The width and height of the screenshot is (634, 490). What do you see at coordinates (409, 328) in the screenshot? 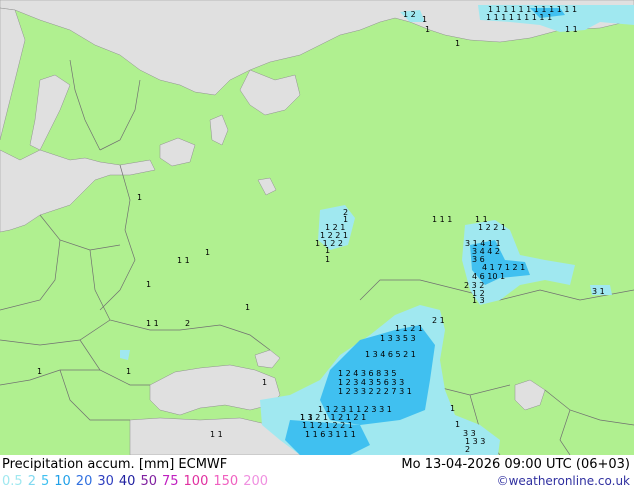
I see `precip-value-label: 1 1 2 1` at bounding box center [409, 328].